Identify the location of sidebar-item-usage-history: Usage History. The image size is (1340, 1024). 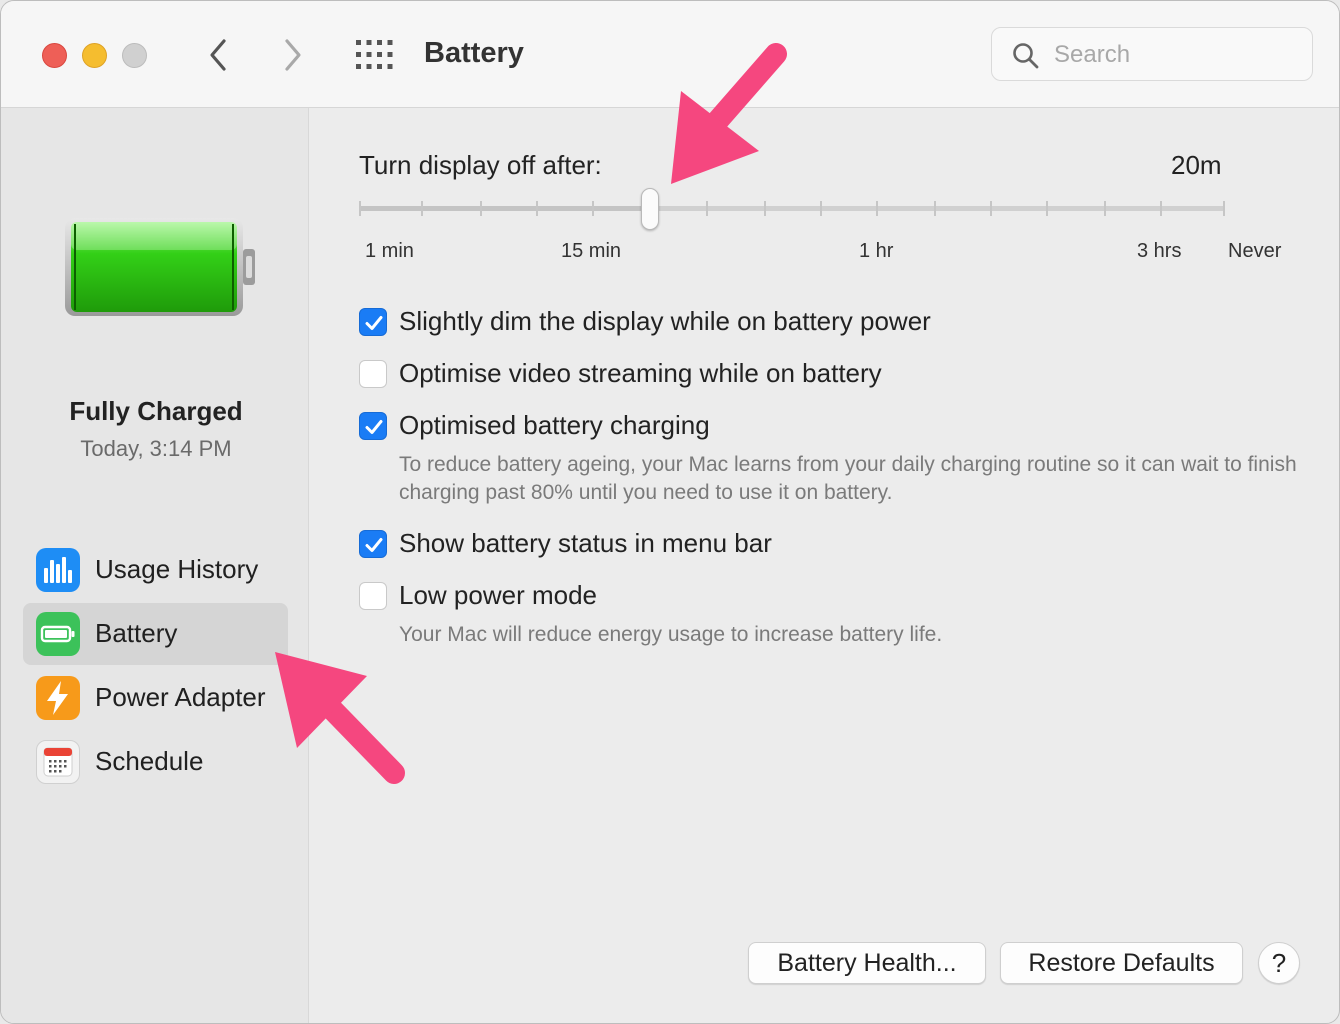
(155, 570).